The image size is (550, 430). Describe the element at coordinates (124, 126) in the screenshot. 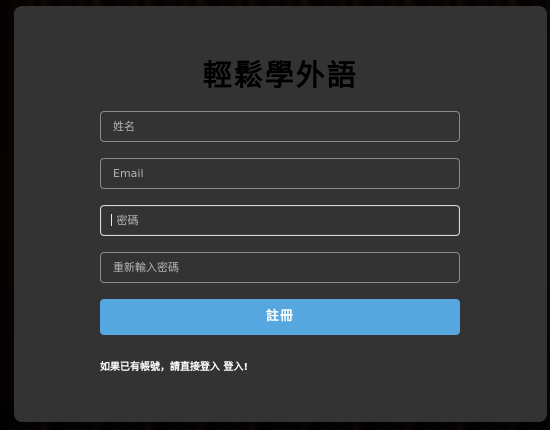

I see `name-placeholder: 姓名` at that location.